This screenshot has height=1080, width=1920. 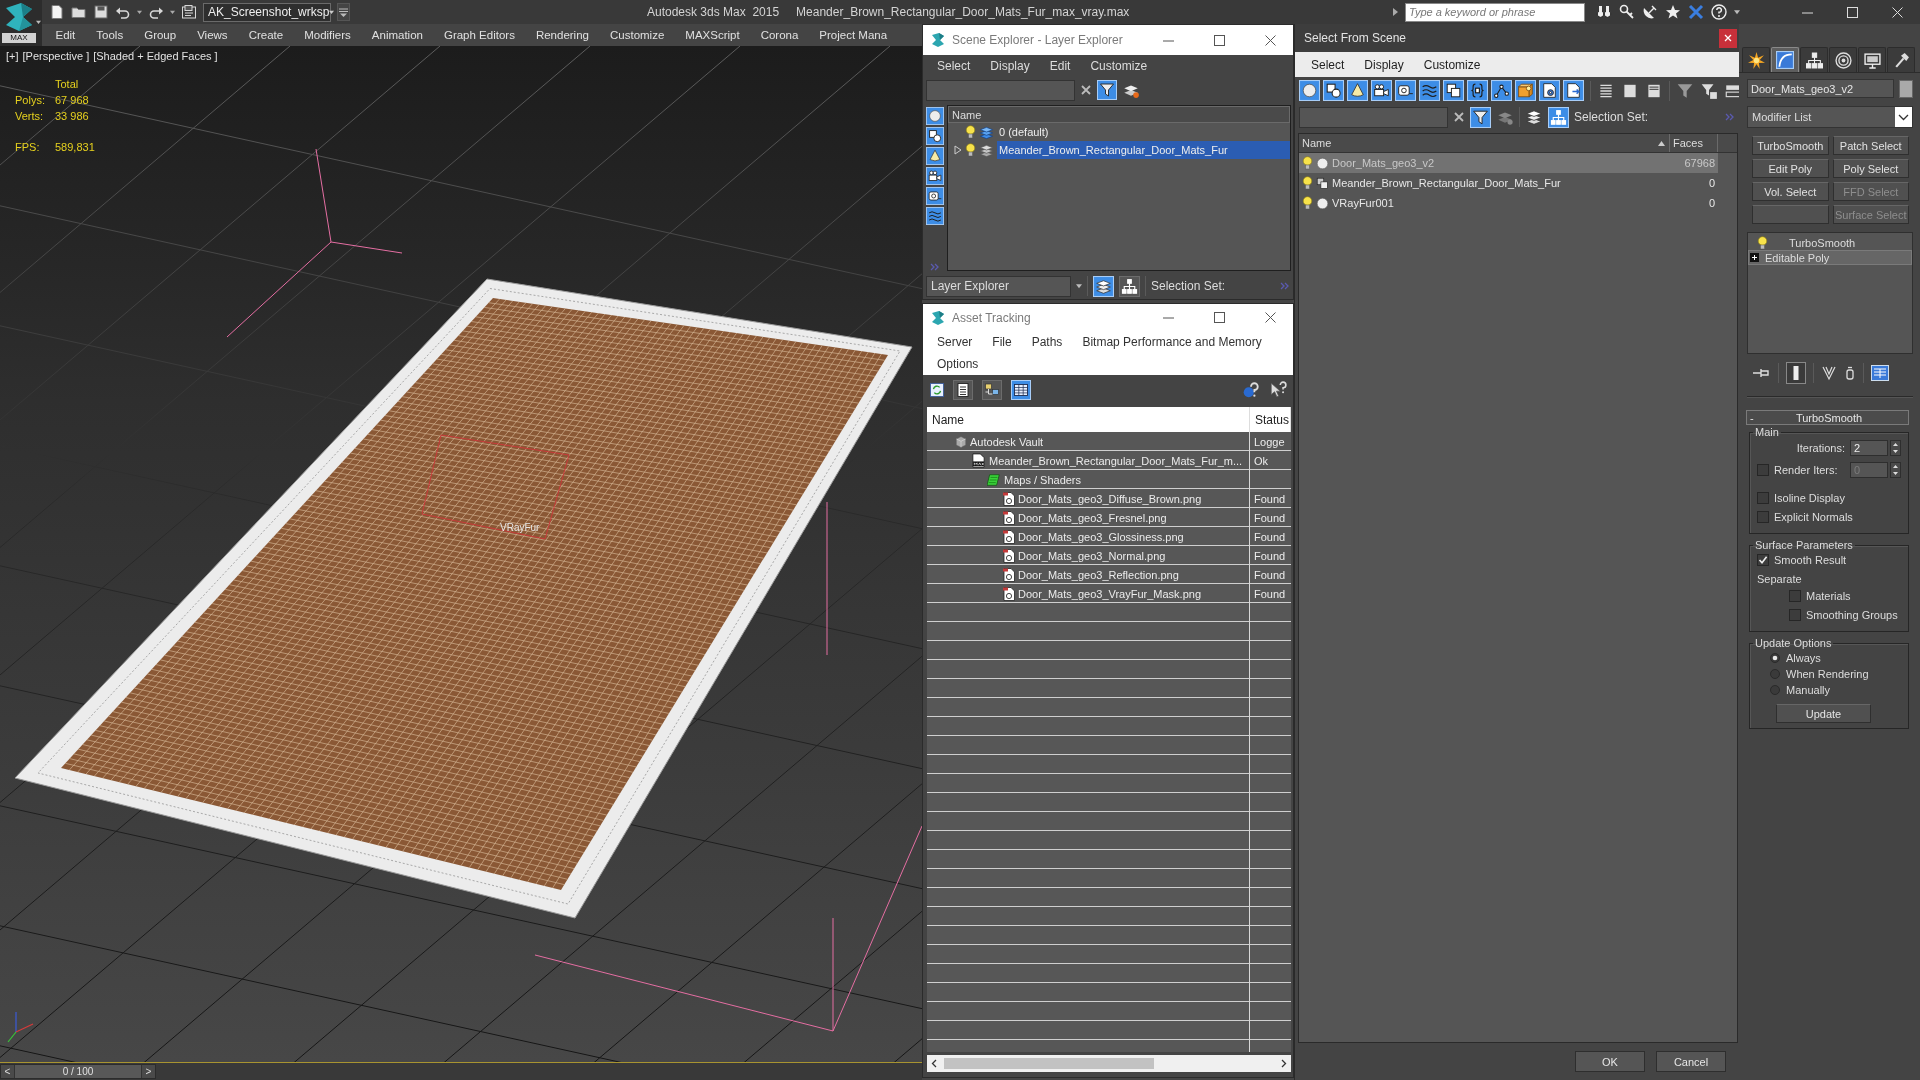 What do you see at coordinates (779, 35) in the screenshot?
I see `menu-item: Corona` at bounding box center [779, 35].